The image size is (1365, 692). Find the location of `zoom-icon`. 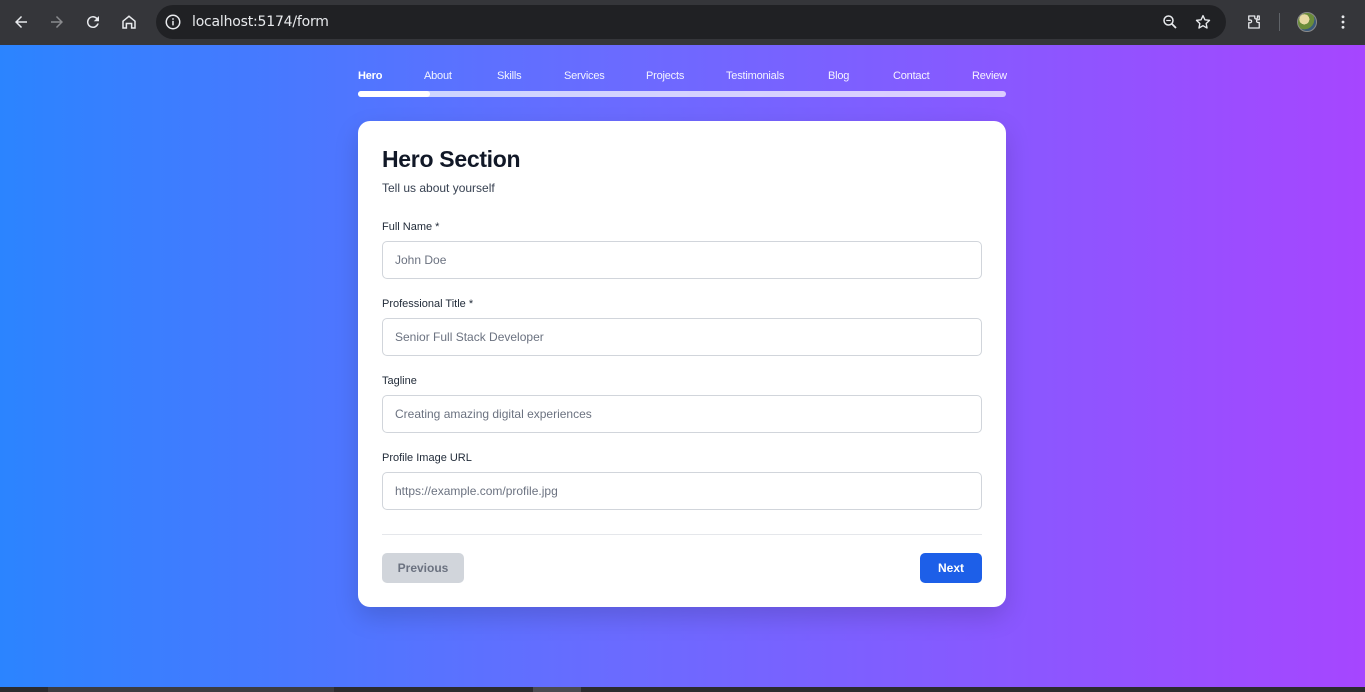

zoom-icon is located at coordinates (1170, 22).